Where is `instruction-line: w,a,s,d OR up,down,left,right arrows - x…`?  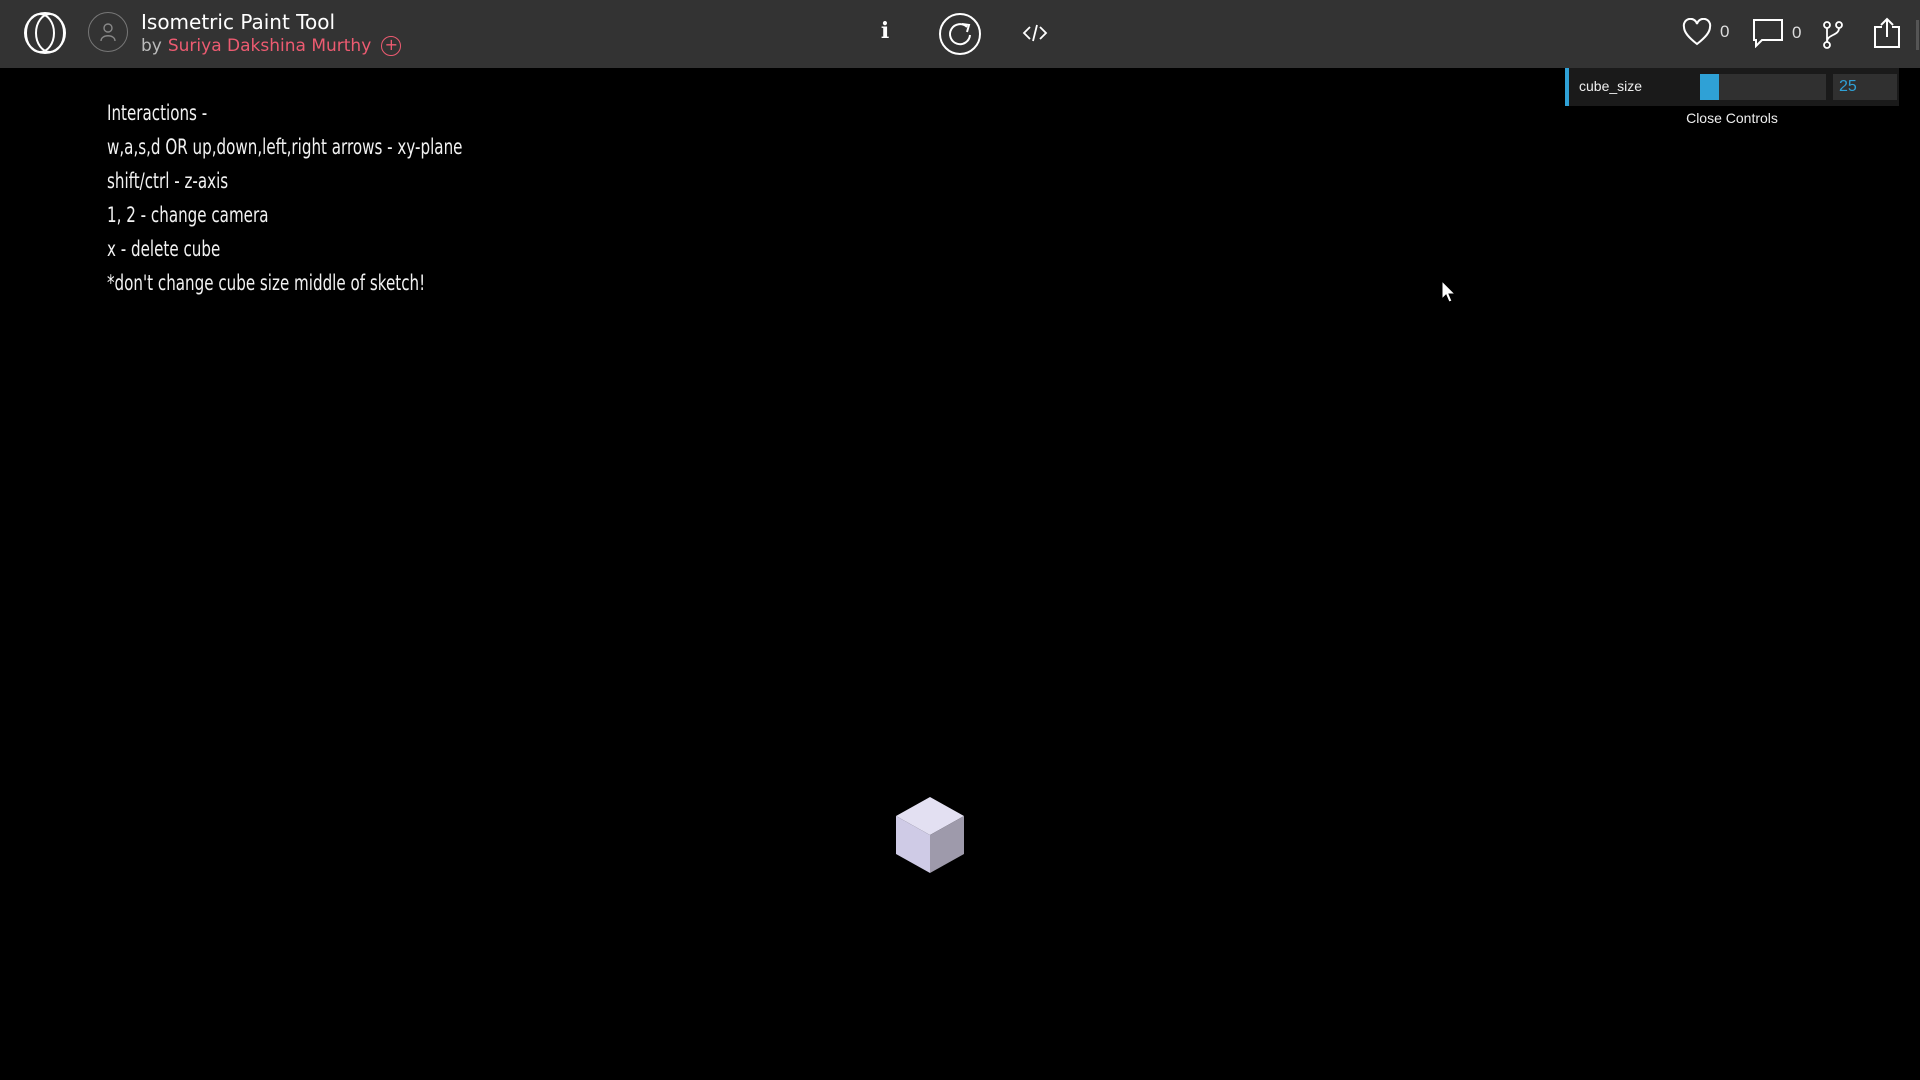
instruction-line: w,a,s,d OR up,down,left,right arrows - x… is located at coordinates (285, 147).